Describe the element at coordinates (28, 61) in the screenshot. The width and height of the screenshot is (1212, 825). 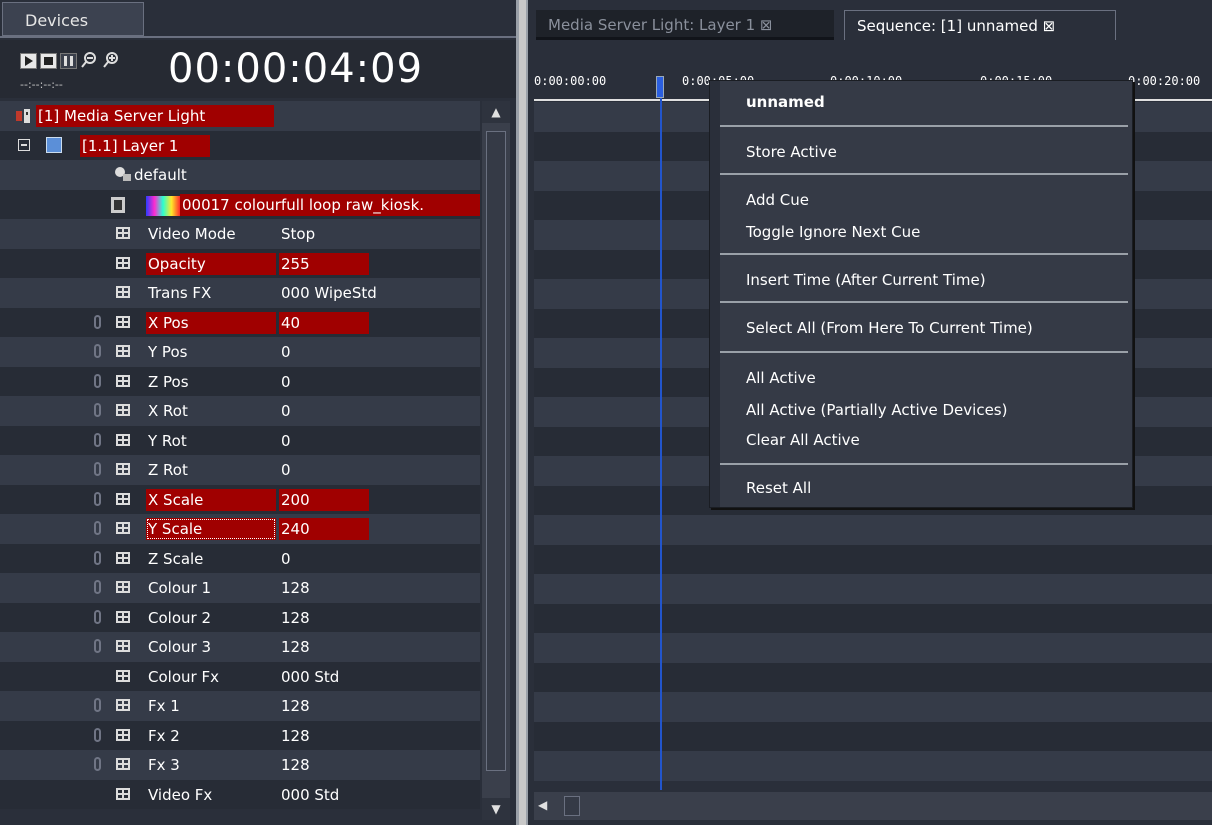
I see `play-icon` at that location.